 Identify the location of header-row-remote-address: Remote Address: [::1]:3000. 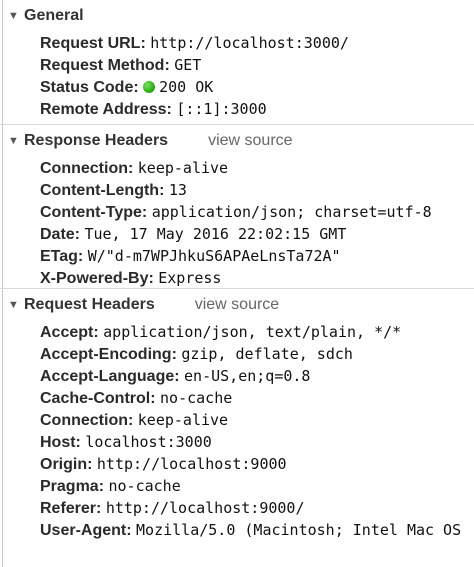
(257, 109).